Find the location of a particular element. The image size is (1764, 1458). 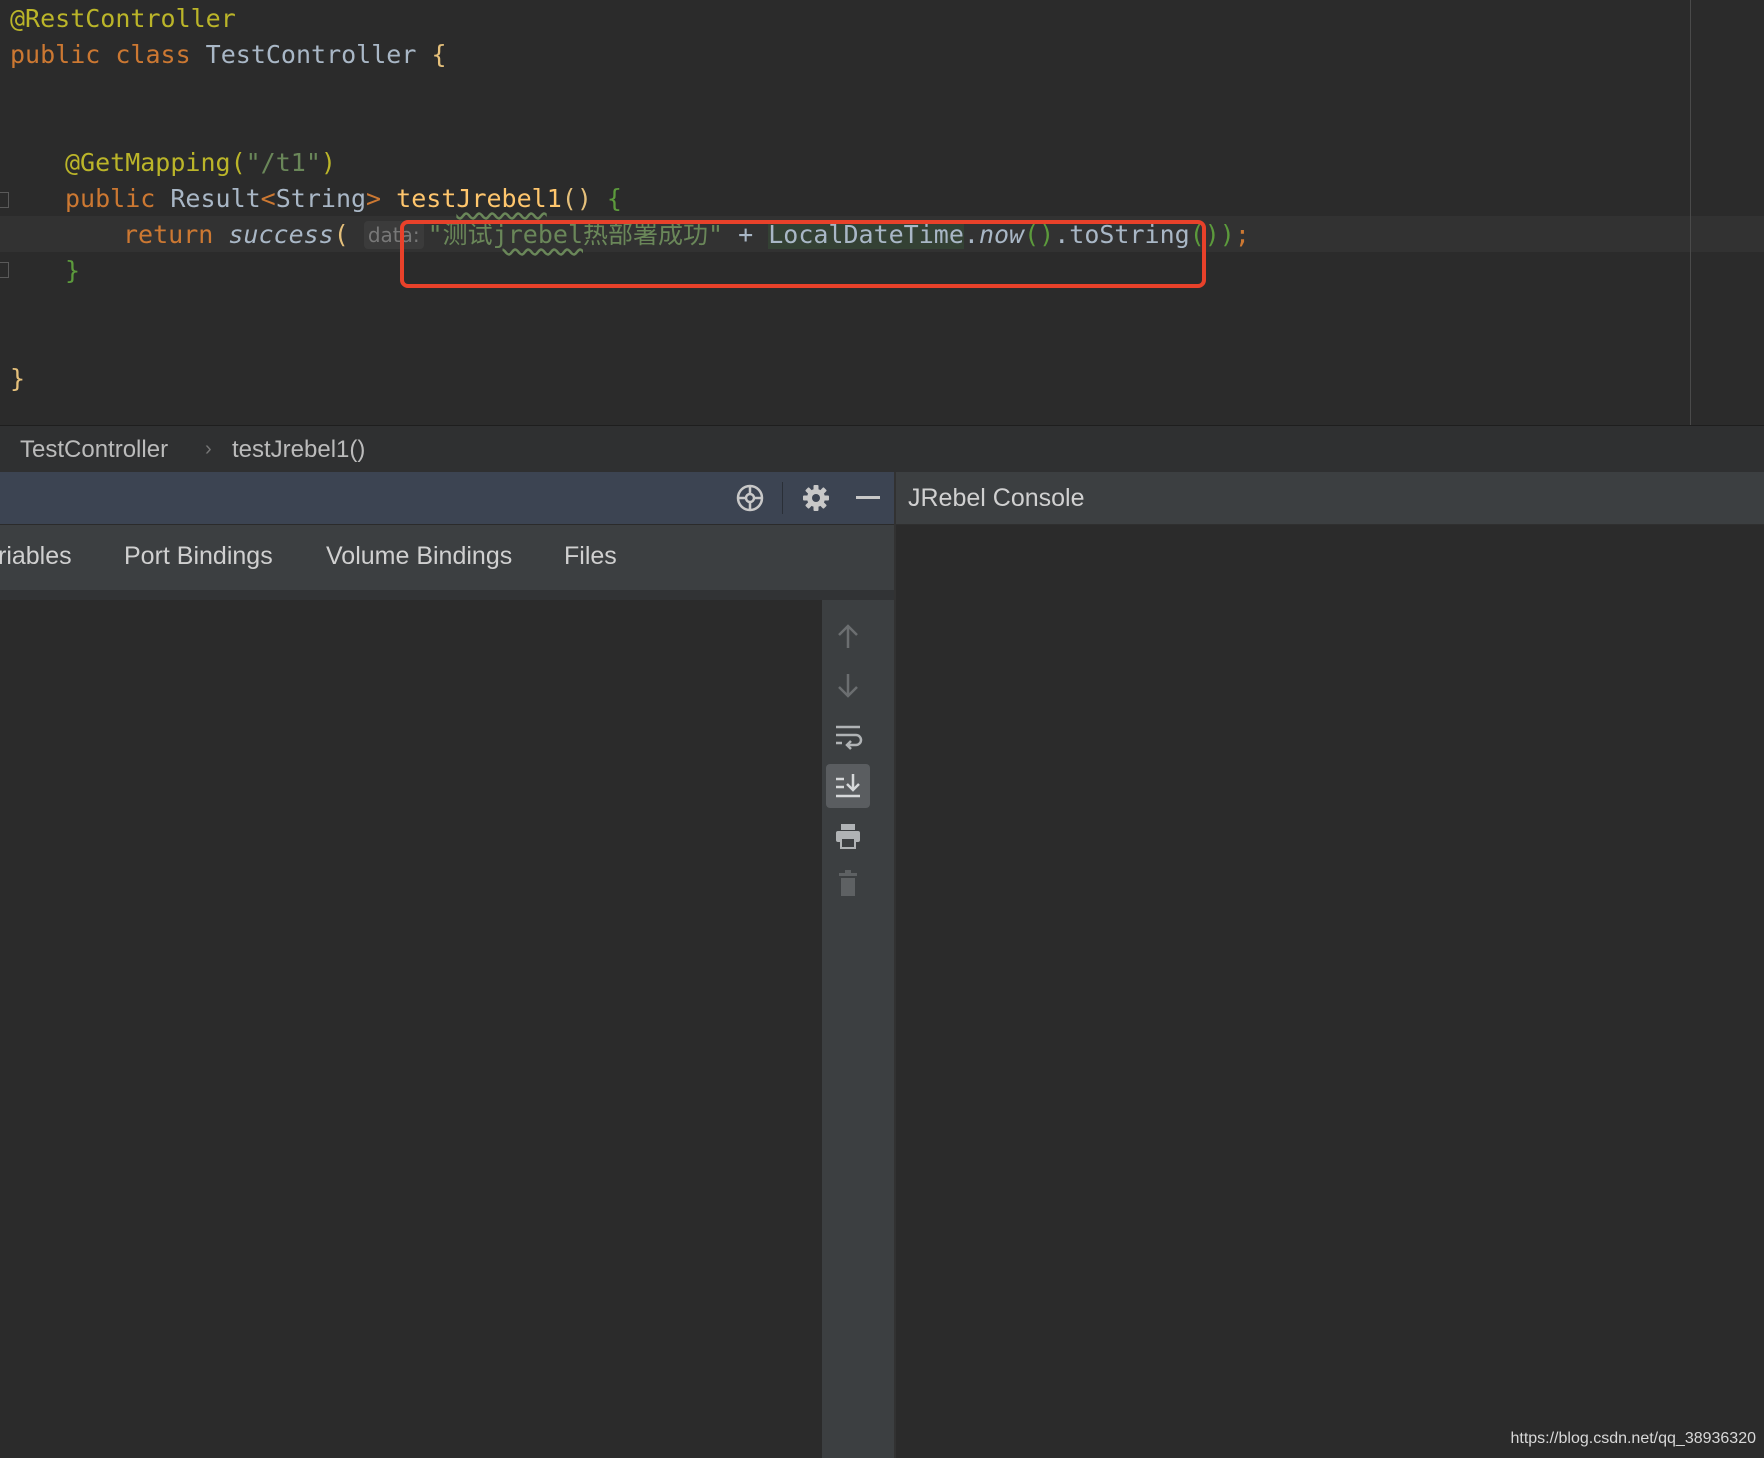

annotation: @GetMapping( is located at coordinates (155, 162).